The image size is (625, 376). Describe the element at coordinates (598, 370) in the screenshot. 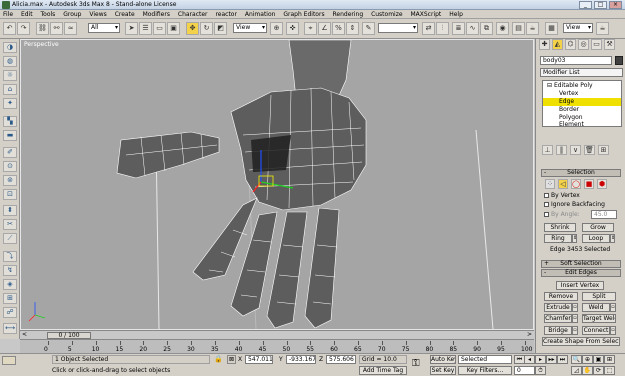

I see `arc-rotate-icon: ⟳` at that location.